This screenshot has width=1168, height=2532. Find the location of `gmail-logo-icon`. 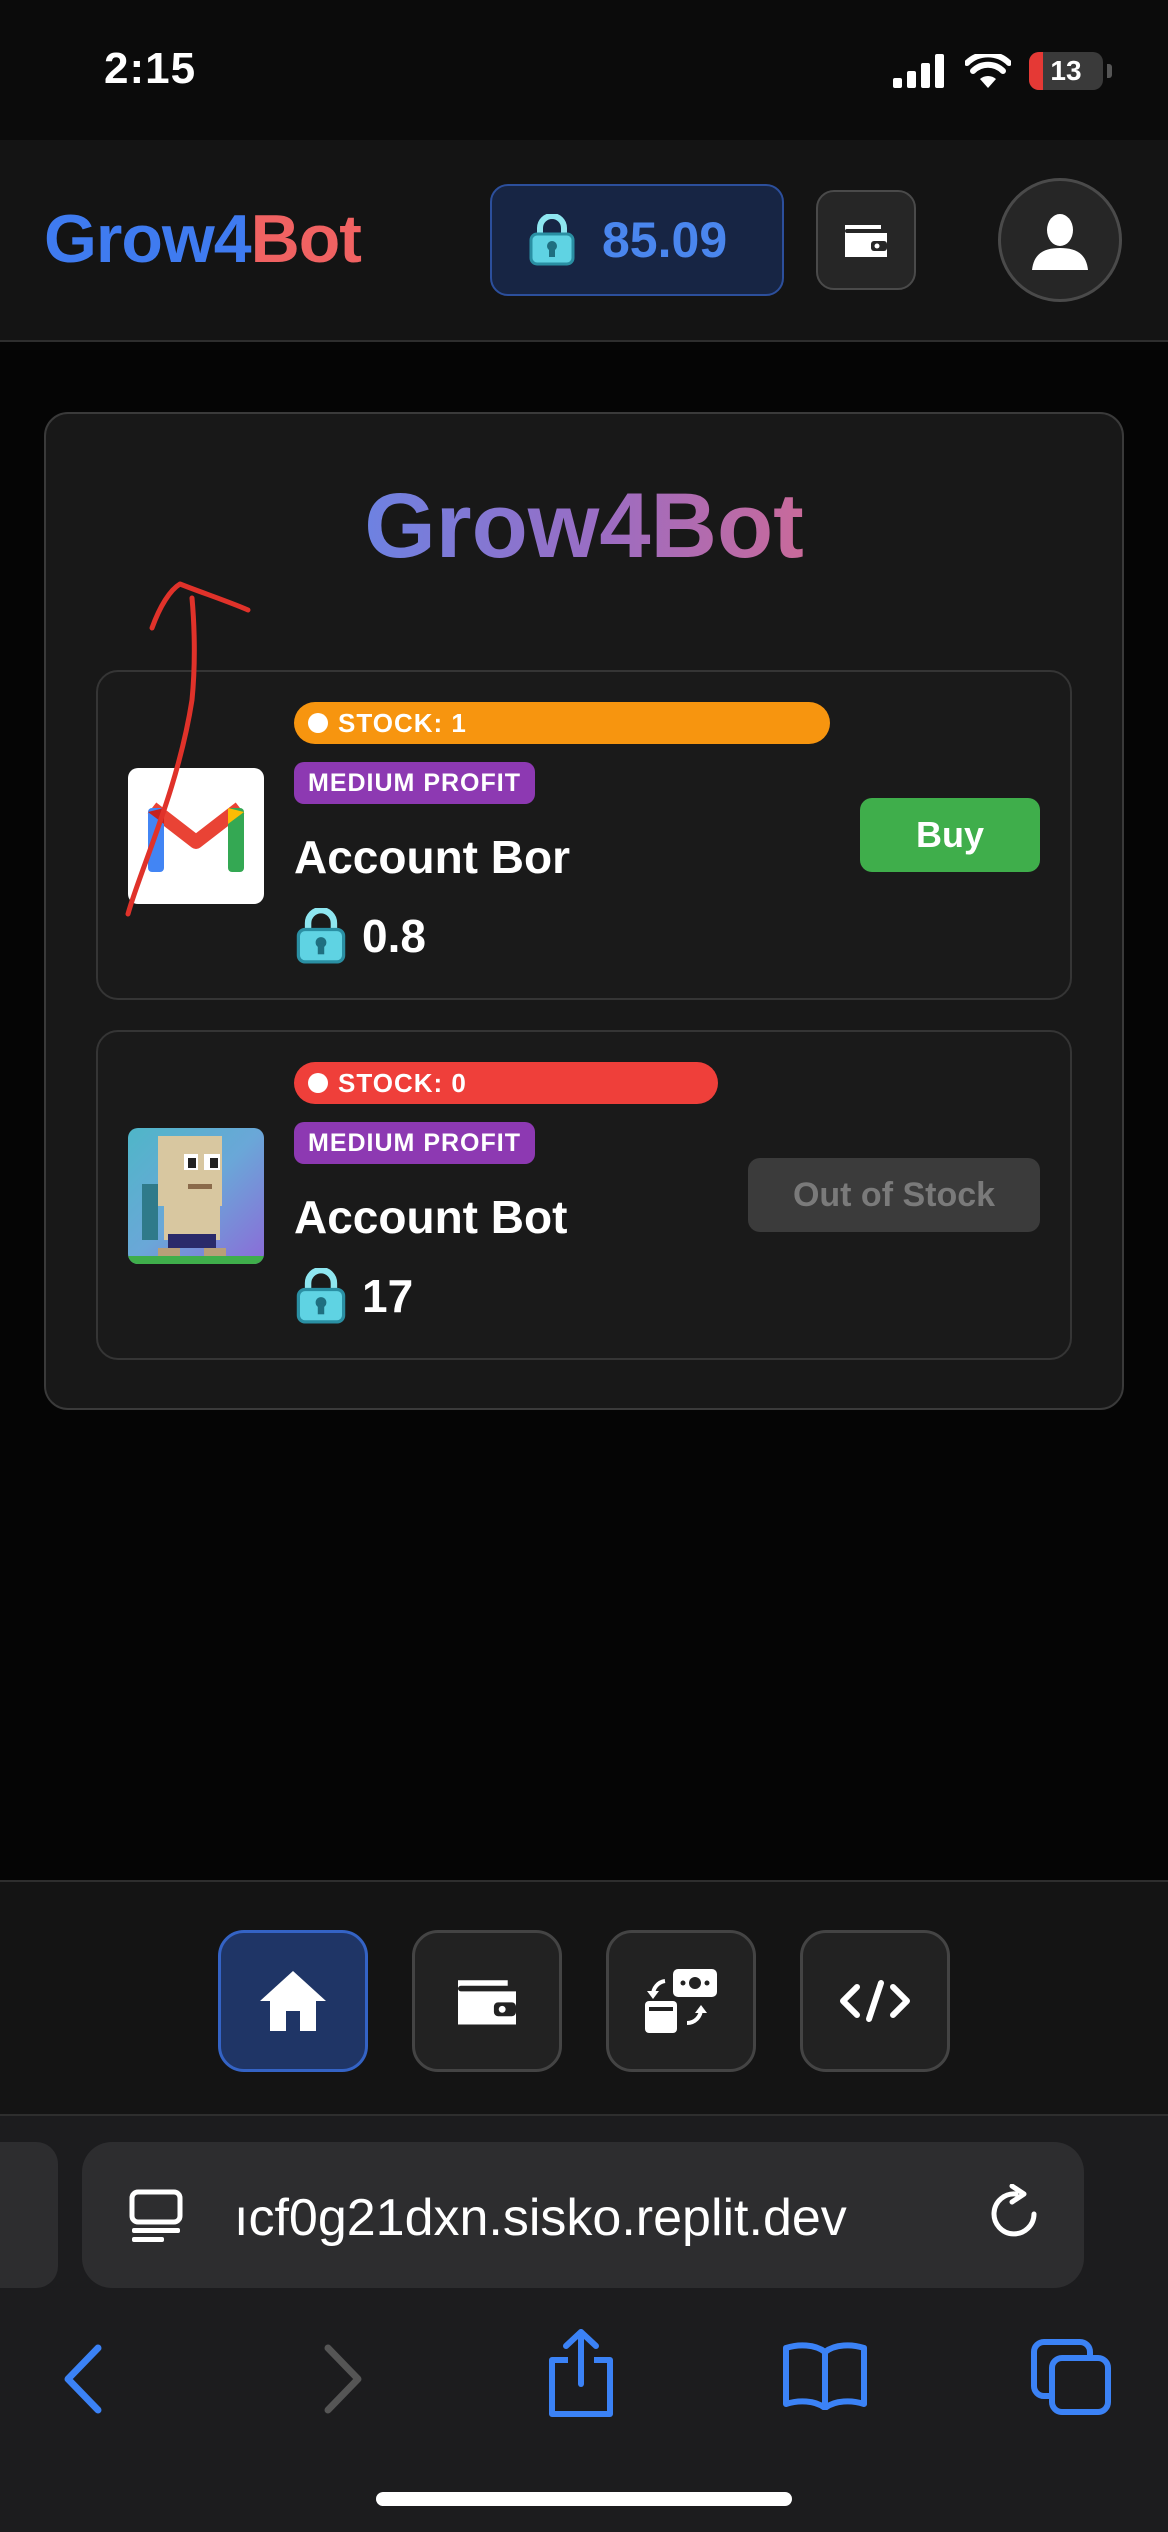

gmail-logo-icon is located at coordinates (196, 837).